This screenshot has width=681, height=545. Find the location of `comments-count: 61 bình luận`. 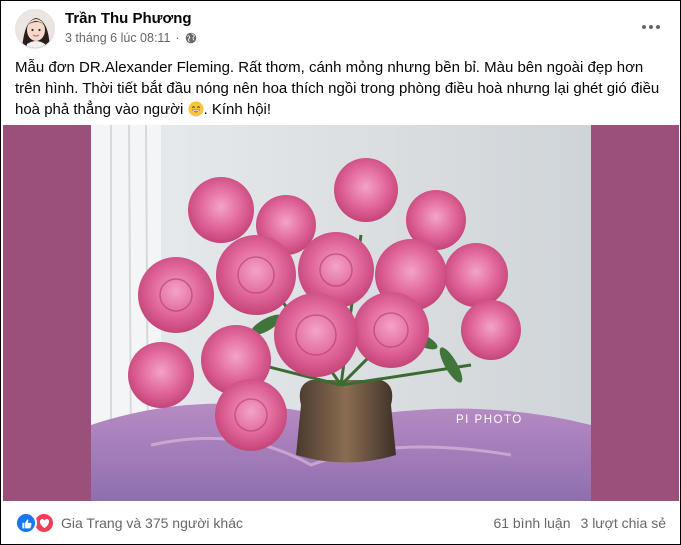

comments-count: 61 bình luận is located at coordinates (531, 523).